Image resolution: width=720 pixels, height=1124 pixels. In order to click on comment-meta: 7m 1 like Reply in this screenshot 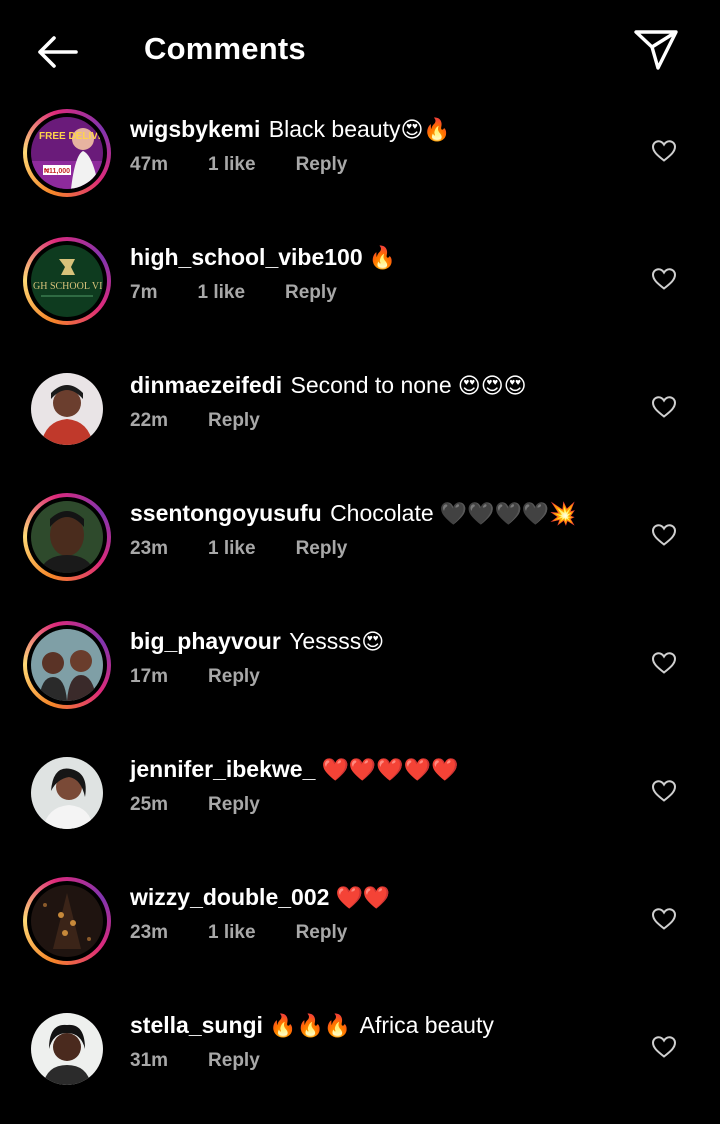, I will do `click(233, 293)`.